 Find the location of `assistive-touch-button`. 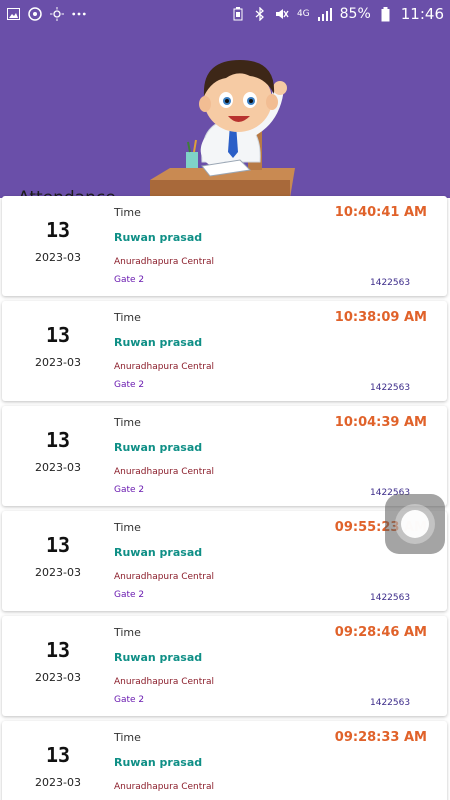

assistive-touch-button is located at coordinates (415, 524).